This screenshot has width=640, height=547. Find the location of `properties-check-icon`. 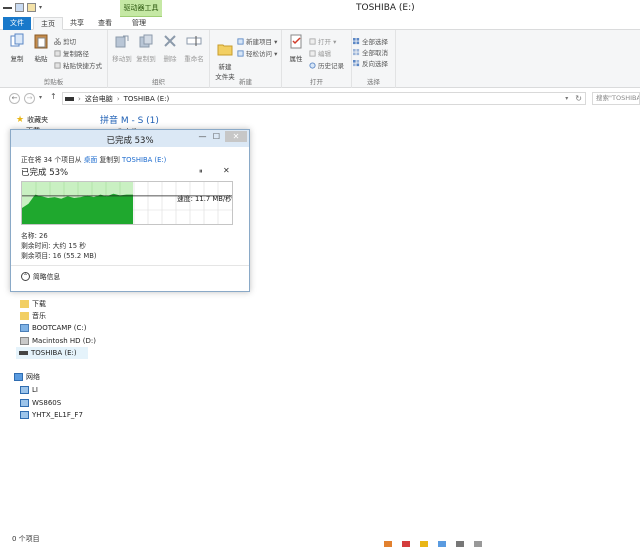

properties-check-icon is located at coordinates (296, 41).